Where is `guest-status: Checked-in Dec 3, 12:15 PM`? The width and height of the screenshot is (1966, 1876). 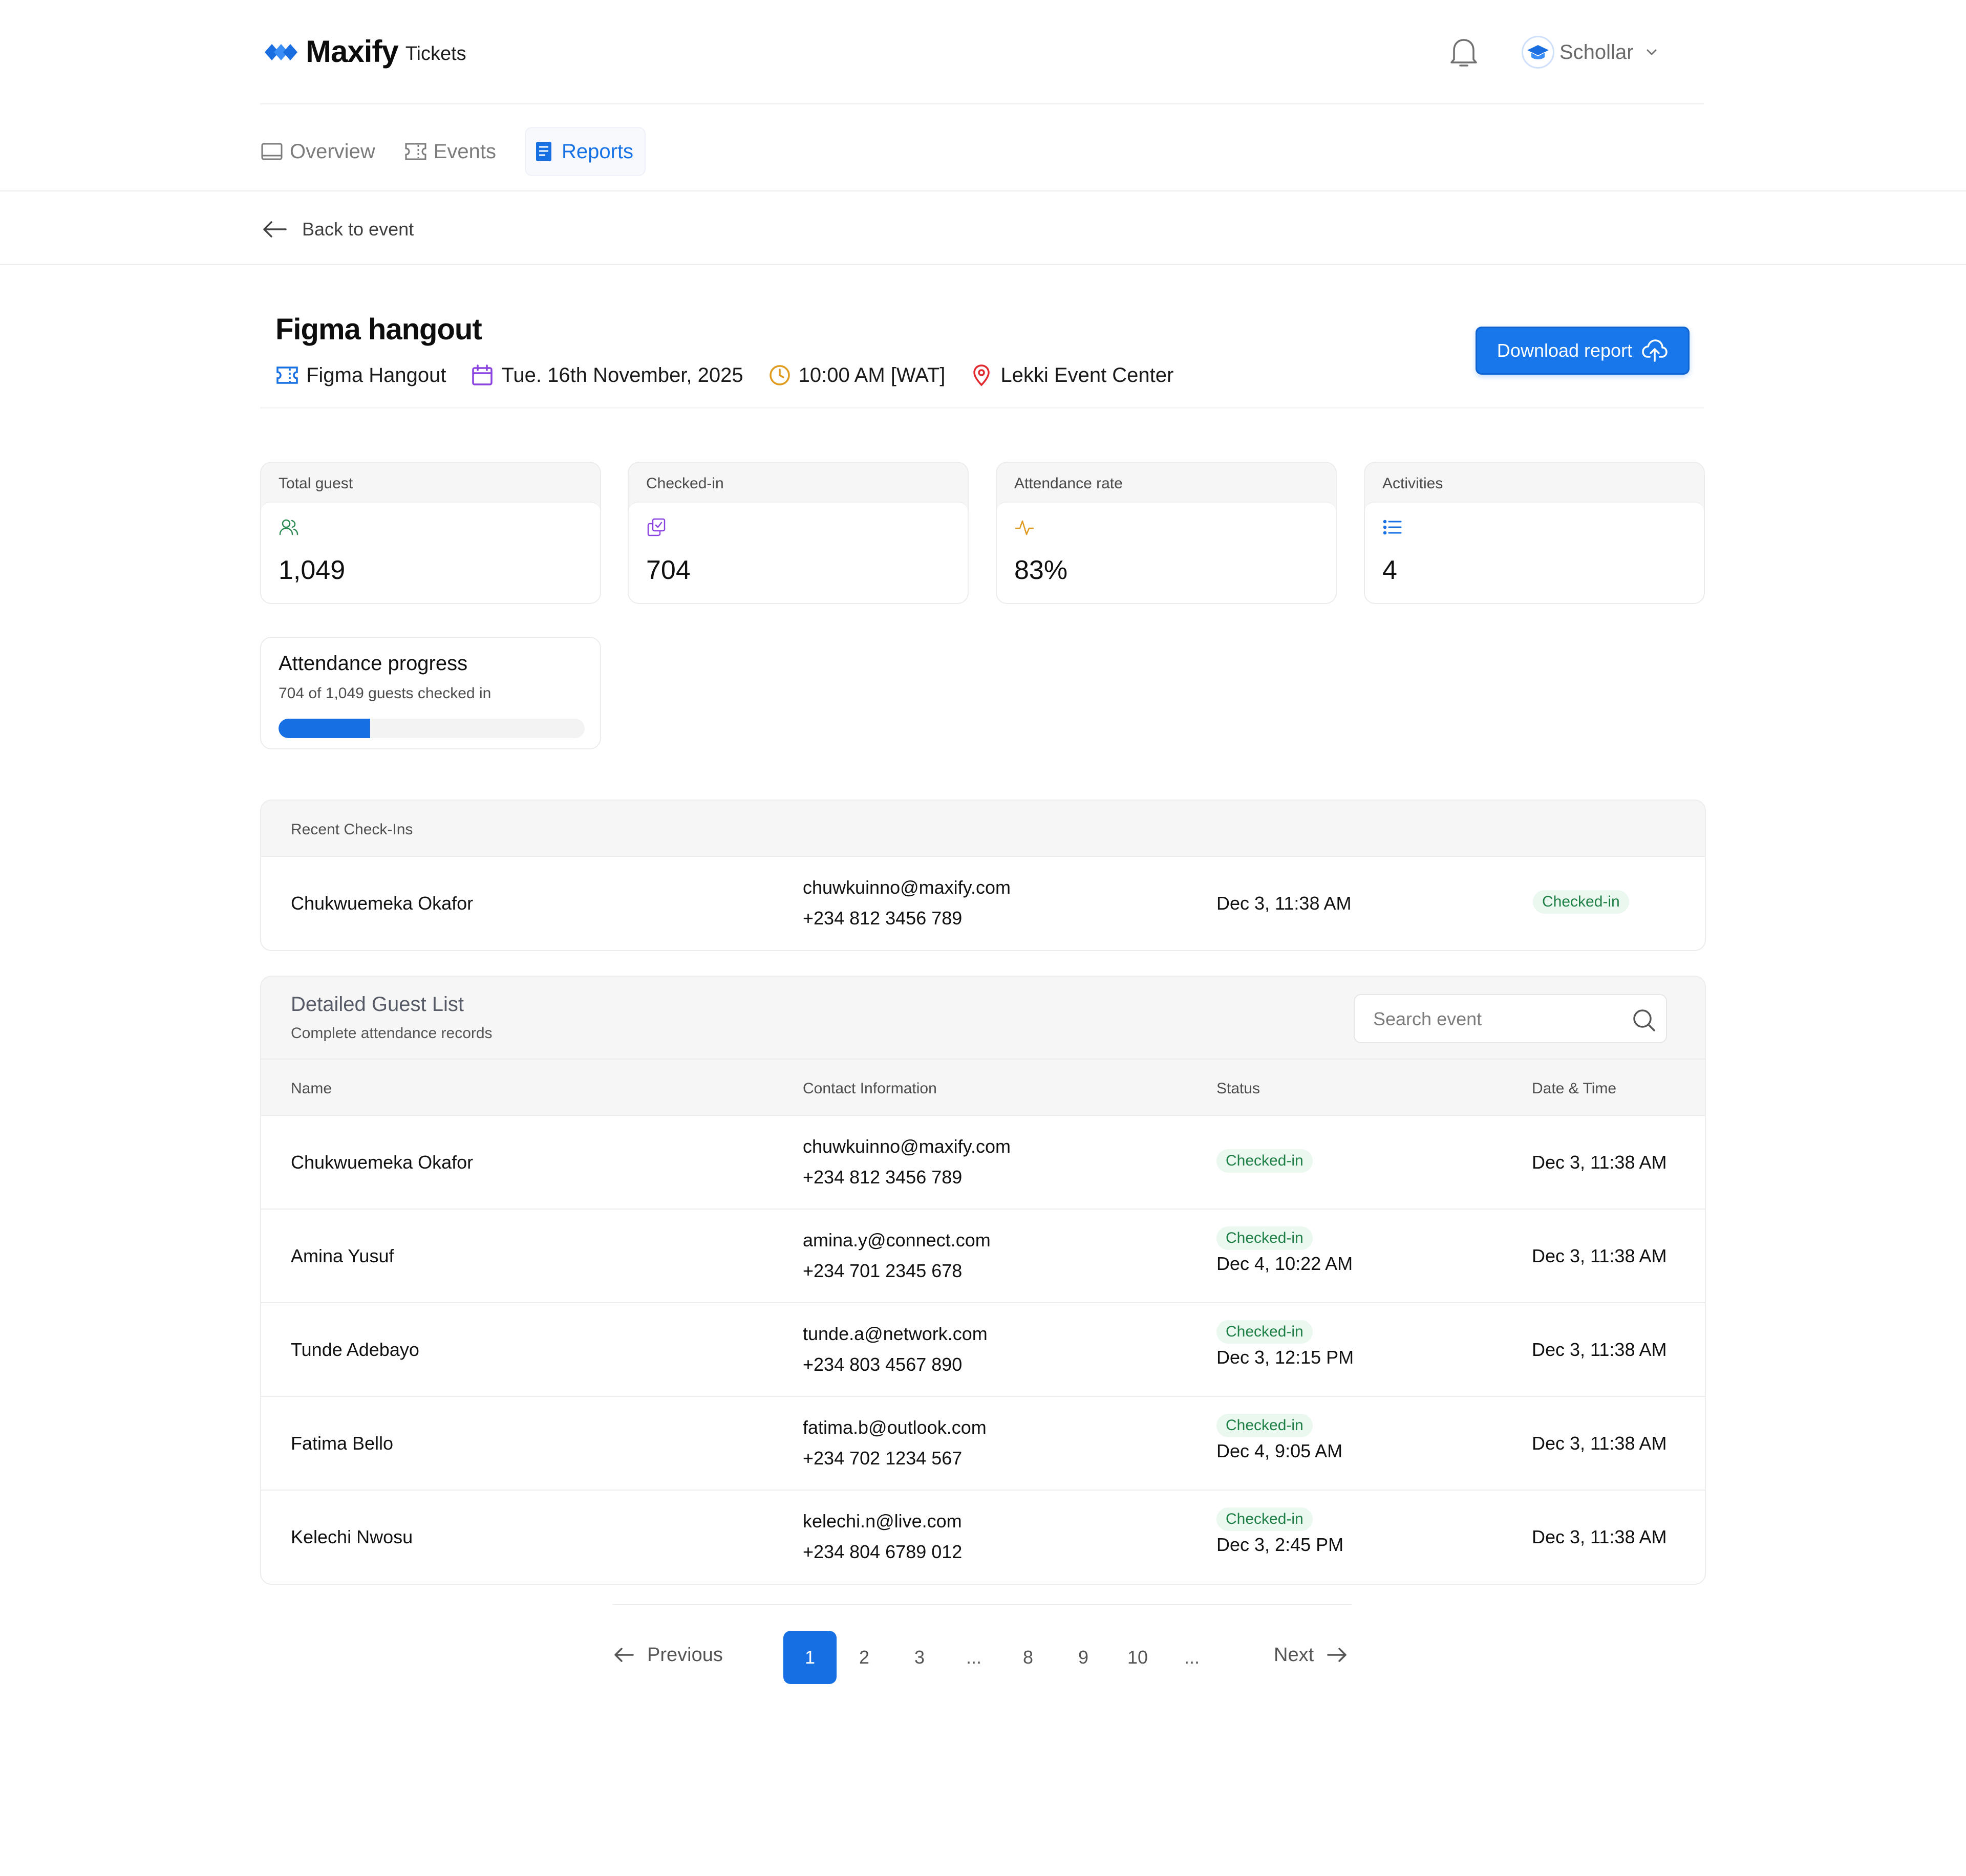 guest-status: Checked-in Dec 3, 12:15 PM is located at coordinates (1285, 1344).